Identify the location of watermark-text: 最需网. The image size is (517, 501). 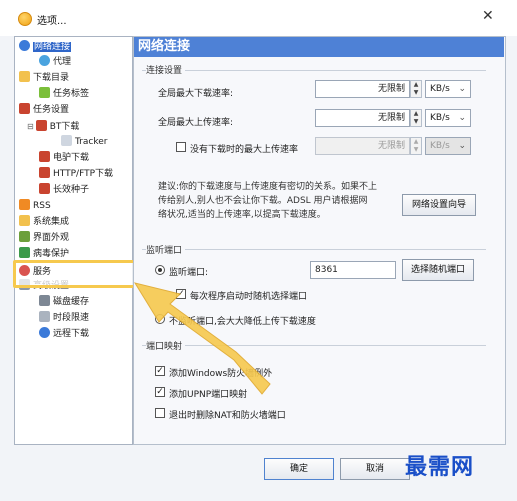
(440, 467).